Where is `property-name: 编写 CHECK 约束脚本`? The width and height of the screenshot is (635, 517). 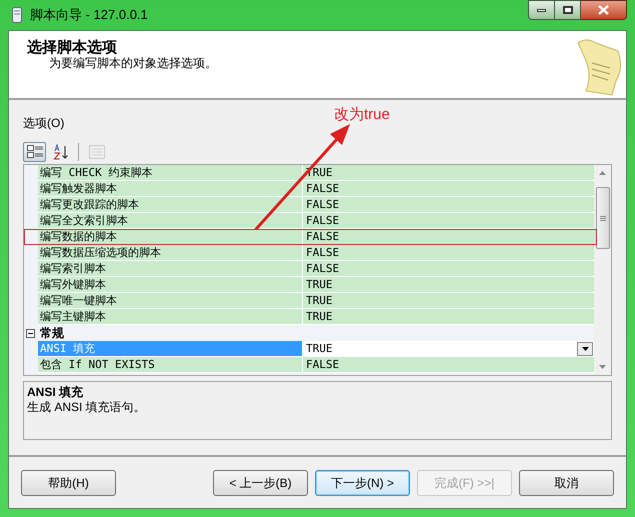
property-name: 编写 CHECK 约束脚本 is located at coordinates (170, 173).